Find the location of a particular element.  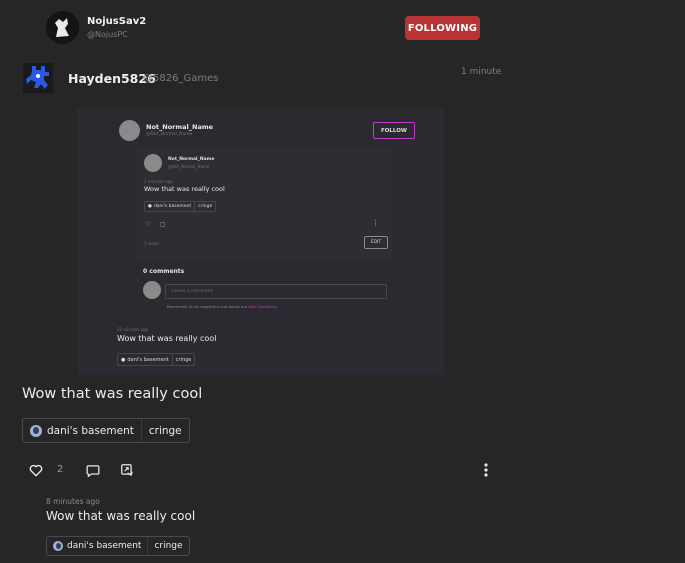

quoted-time: 8 minutes ago is located at coordinates (73, 501).